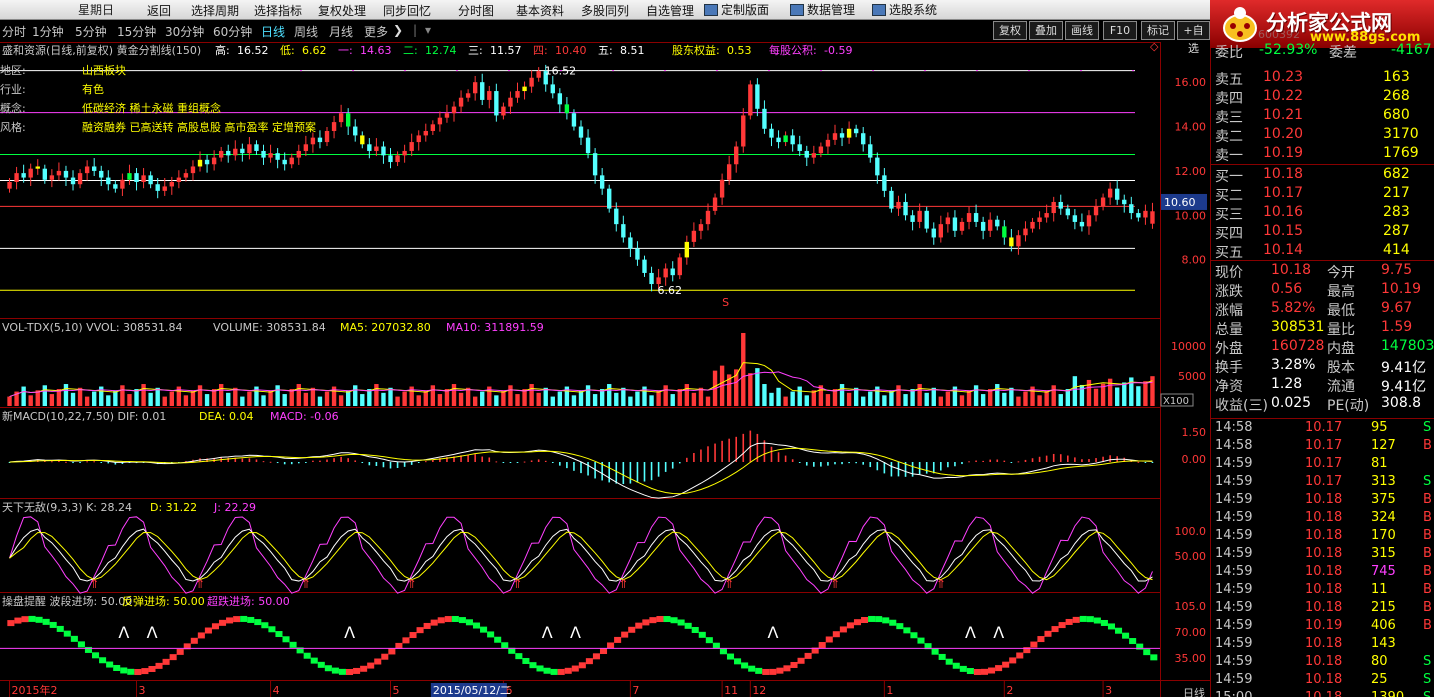 The width and height of the screenshot is (1434, 697). What do you see at coordinates (215, 10) in the screenshot?
I see `menu-select-period: 选择周期` at bounding box center [215, 10].